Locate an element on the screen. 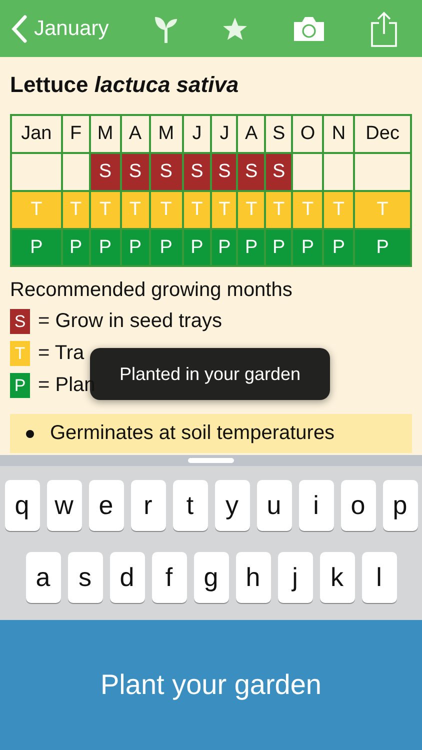  keyboard-key: r is located at coordinates (148, 505).